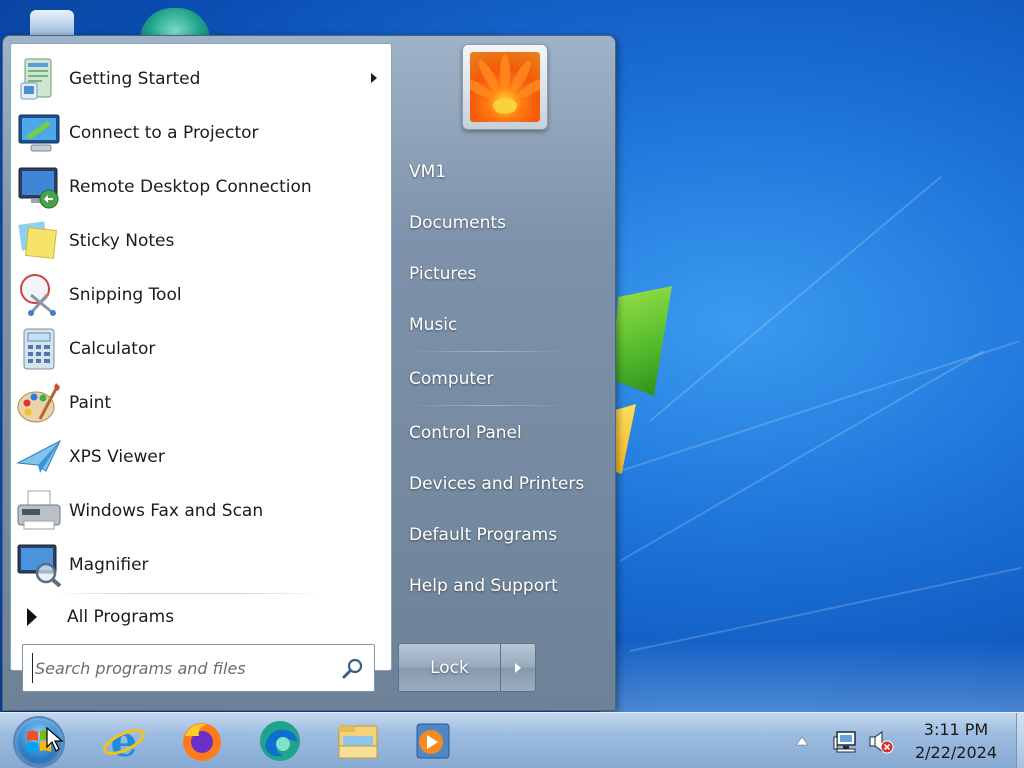 This screenshot has height=768, width=1024. I want to click on calculator-icon, so click(39, 349).